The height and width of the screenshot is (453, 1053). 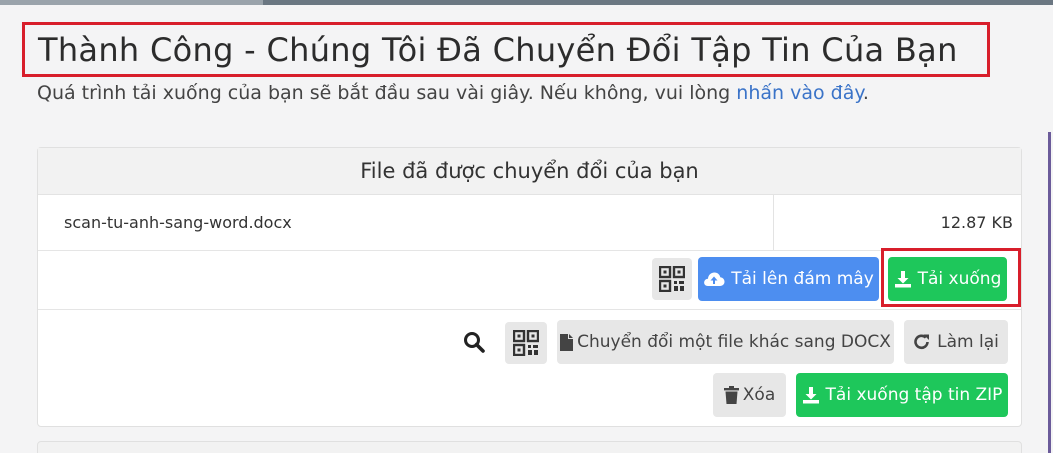 What do you see at coordinates (529, 280) in the screenshot?
I see `file-actions: Tải lên đám mây Tải xuống` at bounding box center [529, 280].